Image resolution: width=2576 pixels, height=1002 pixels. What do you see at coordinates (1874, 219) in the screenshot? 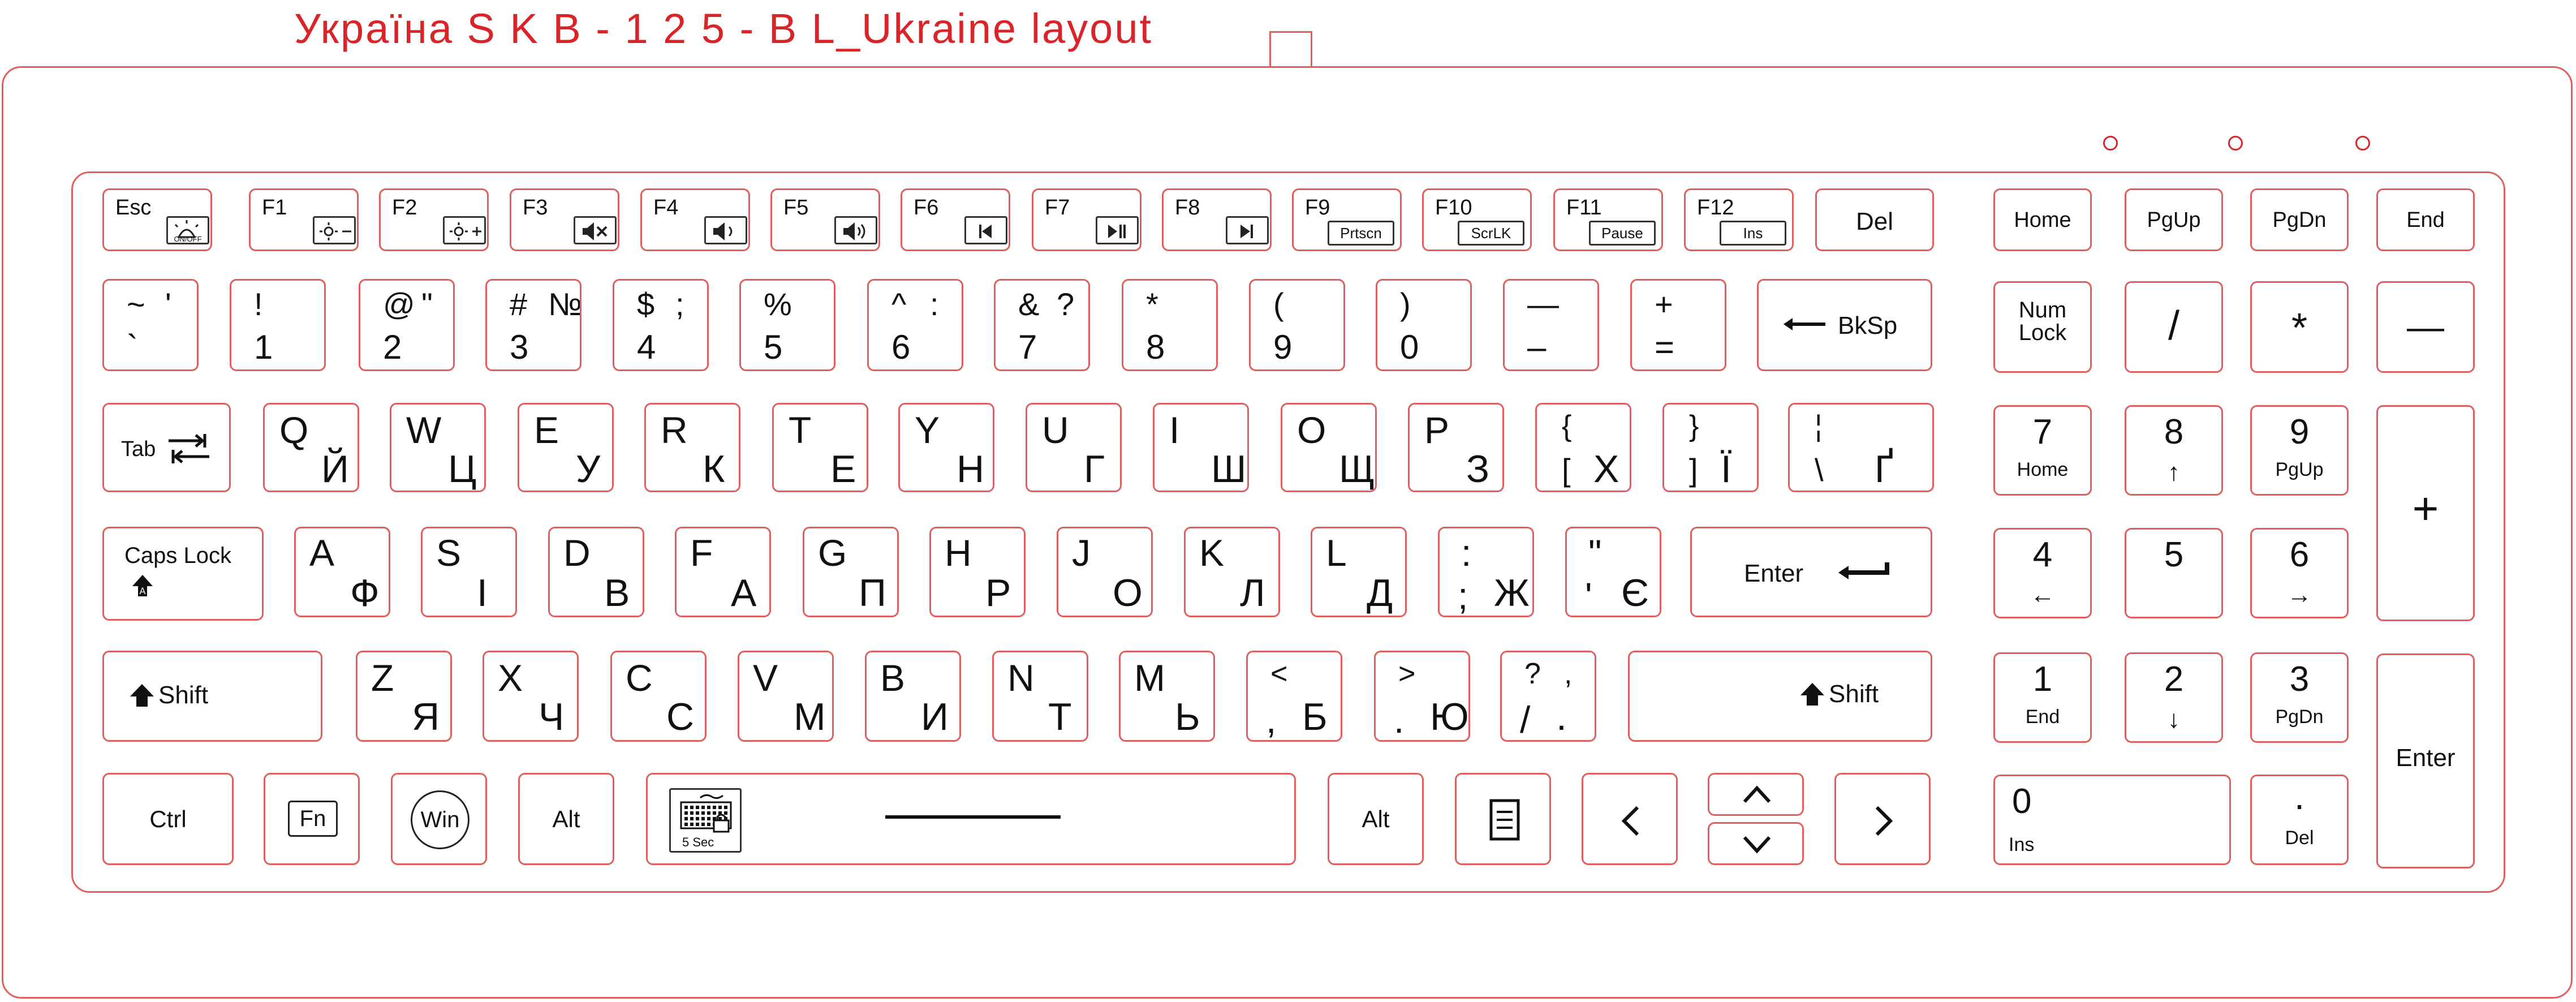
I see `del-key: Del` at bounding box center [1874, 219].